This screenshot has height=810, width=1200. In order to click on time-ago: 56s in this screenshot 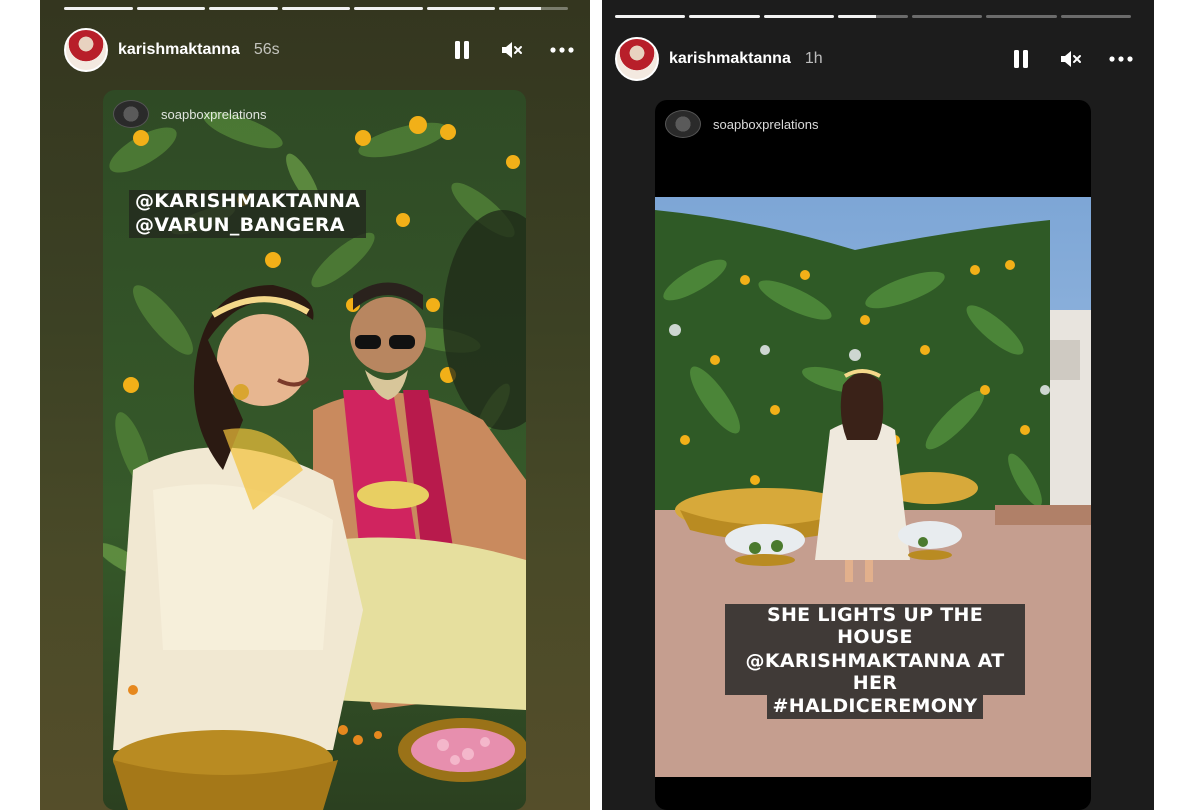, I will do `click(266, 49)`.